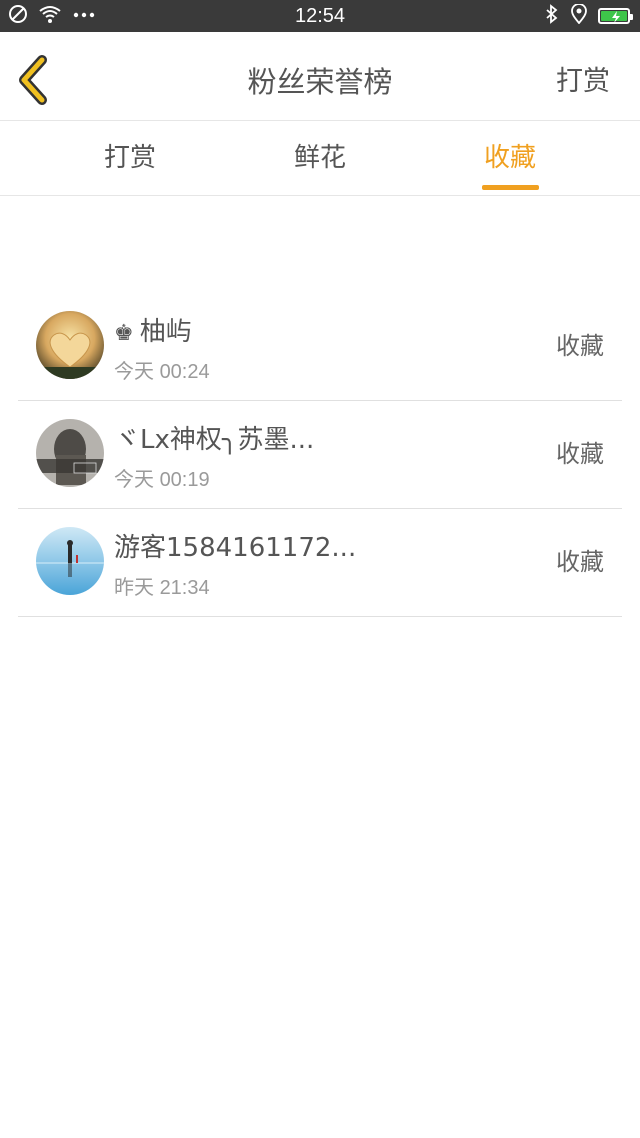 Image resolution: width=640 pixels, height=1138 pixels. I want to click on status-right-icons, so click(588, 16).